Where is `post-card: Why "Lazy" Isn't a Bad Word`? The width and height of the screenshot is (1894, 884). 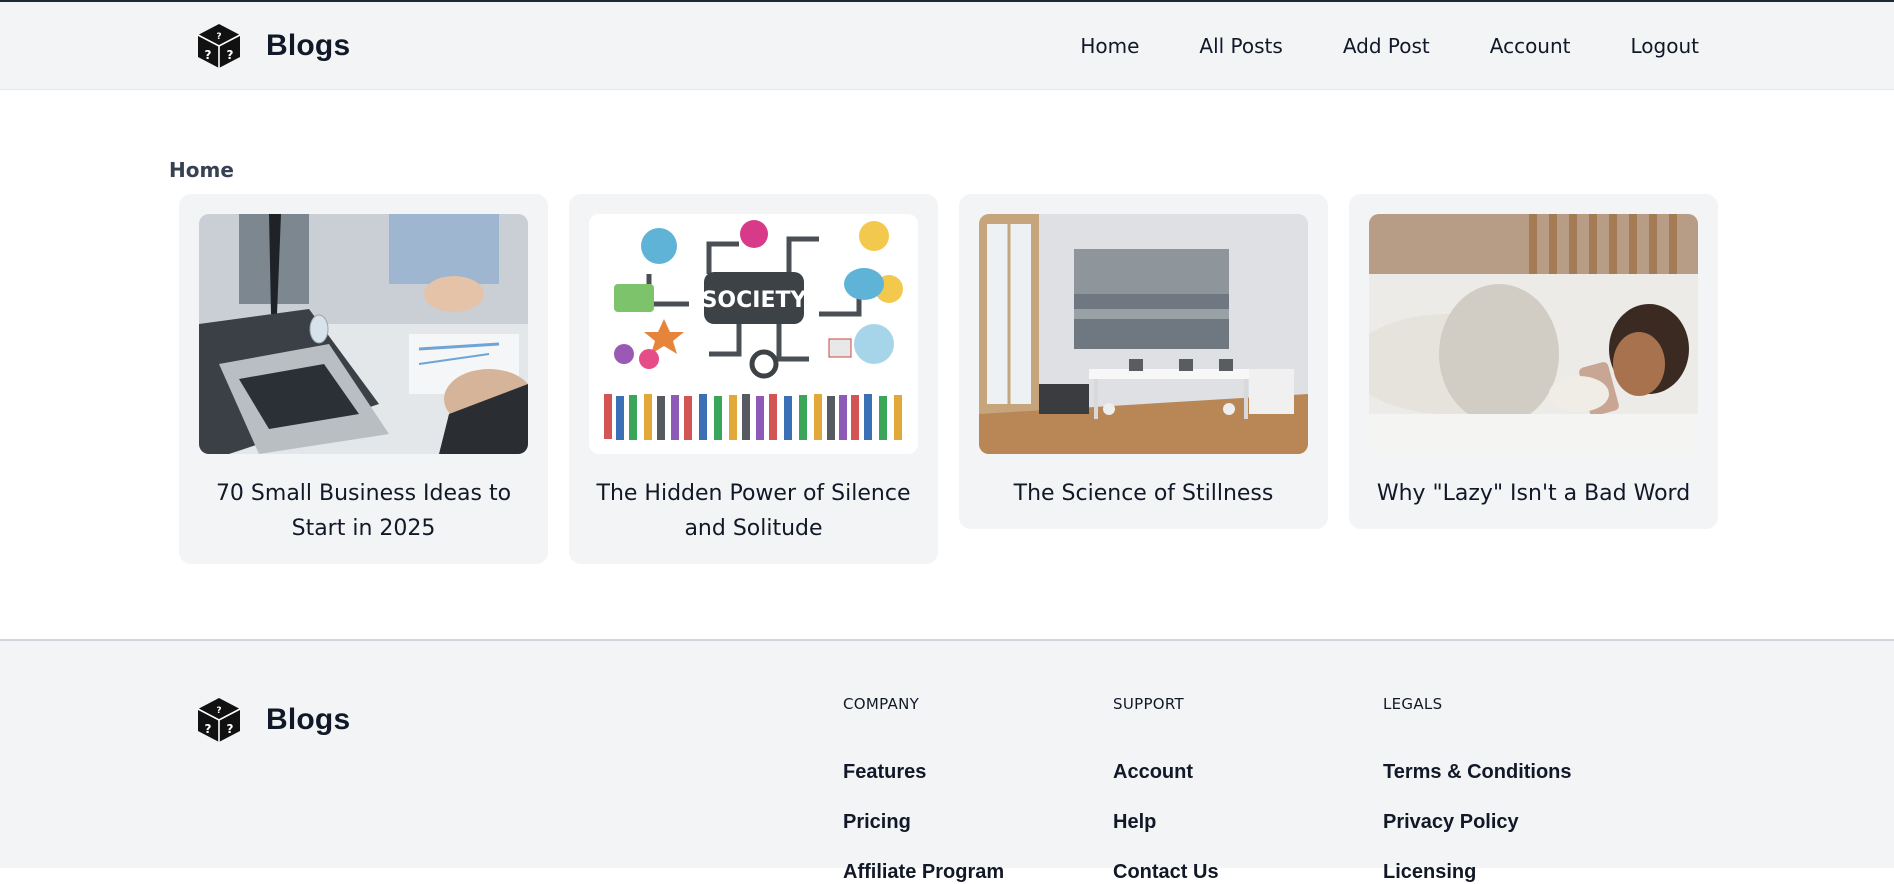 post-card: Why "Lazy" Isn't a Bad Word is located at coordinates (1533, 361).